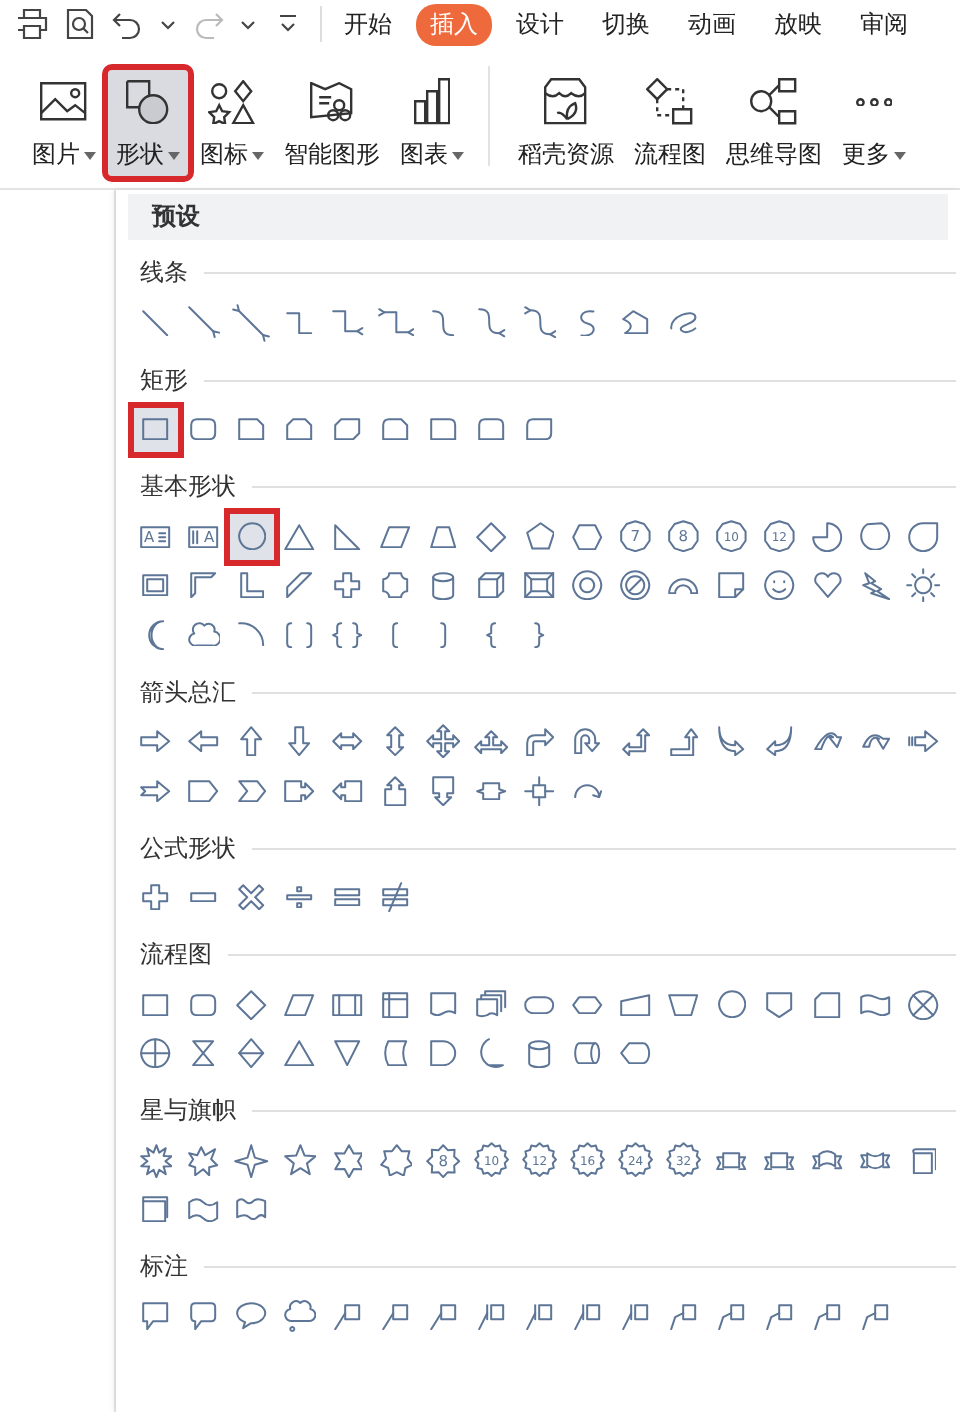 The image size is (960, 1412). I want to click on section-title: 线条, so click(164, 273).